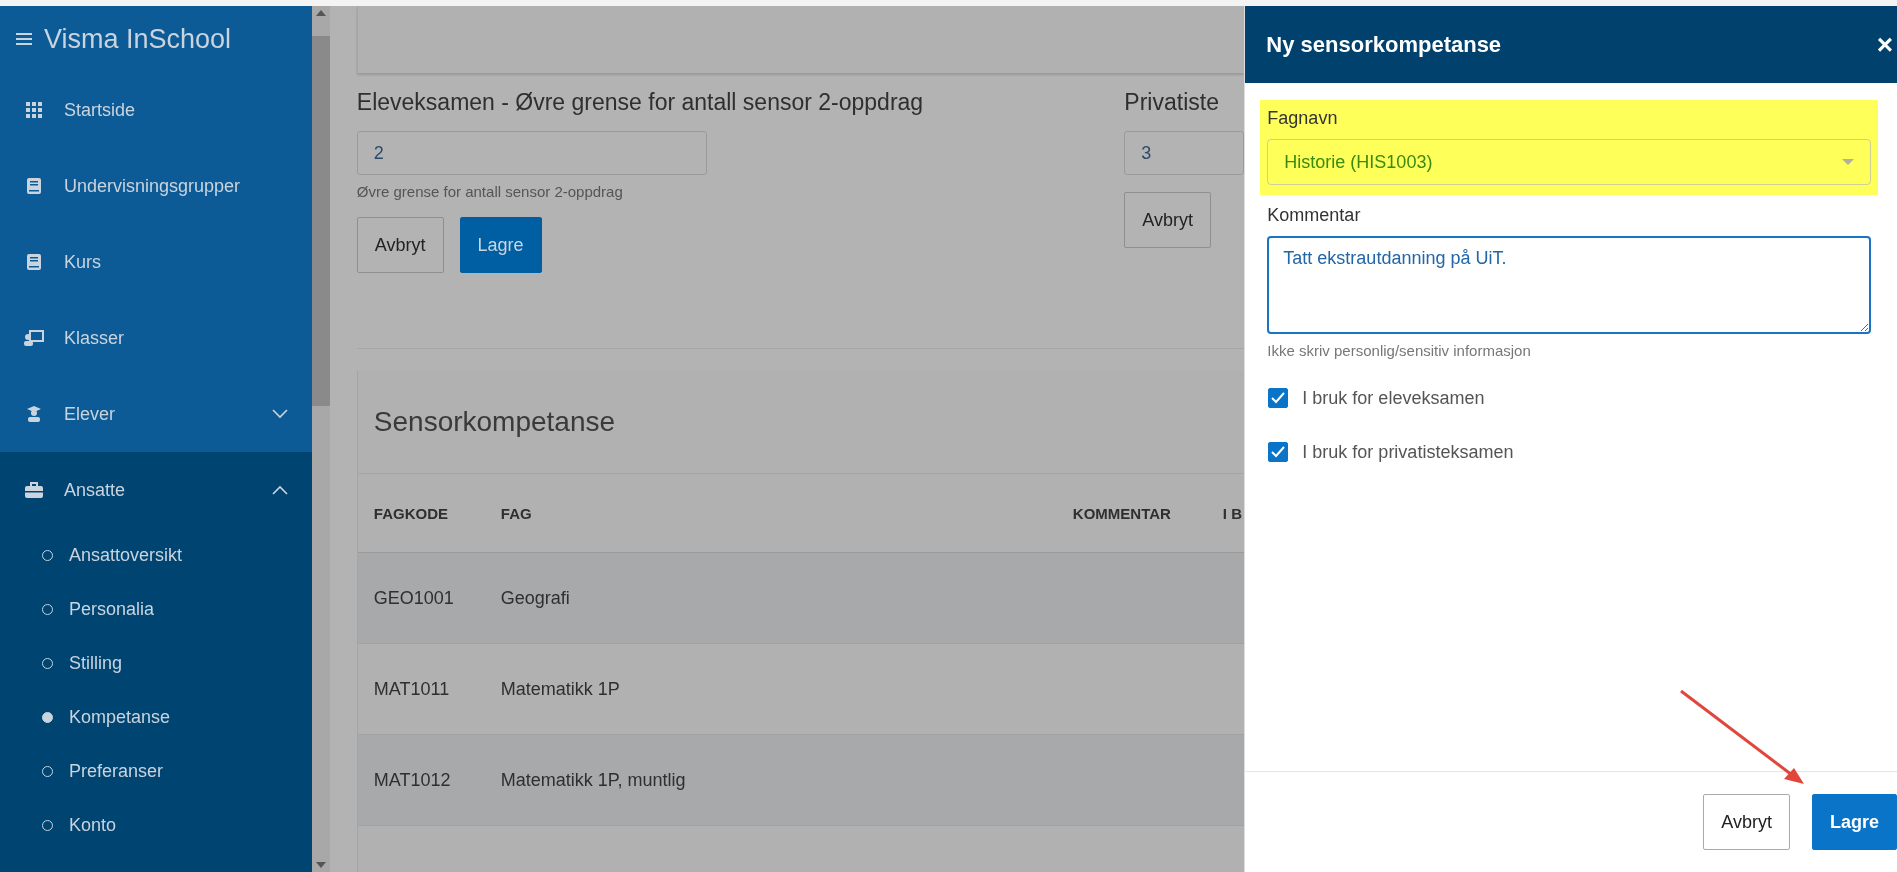 The height and width of the screenshot is (872, 1897). What do you see at coordinates (156, 110) in the screenshot?
I see `sidebar-item: Startside` at bounding box center [156, 110].